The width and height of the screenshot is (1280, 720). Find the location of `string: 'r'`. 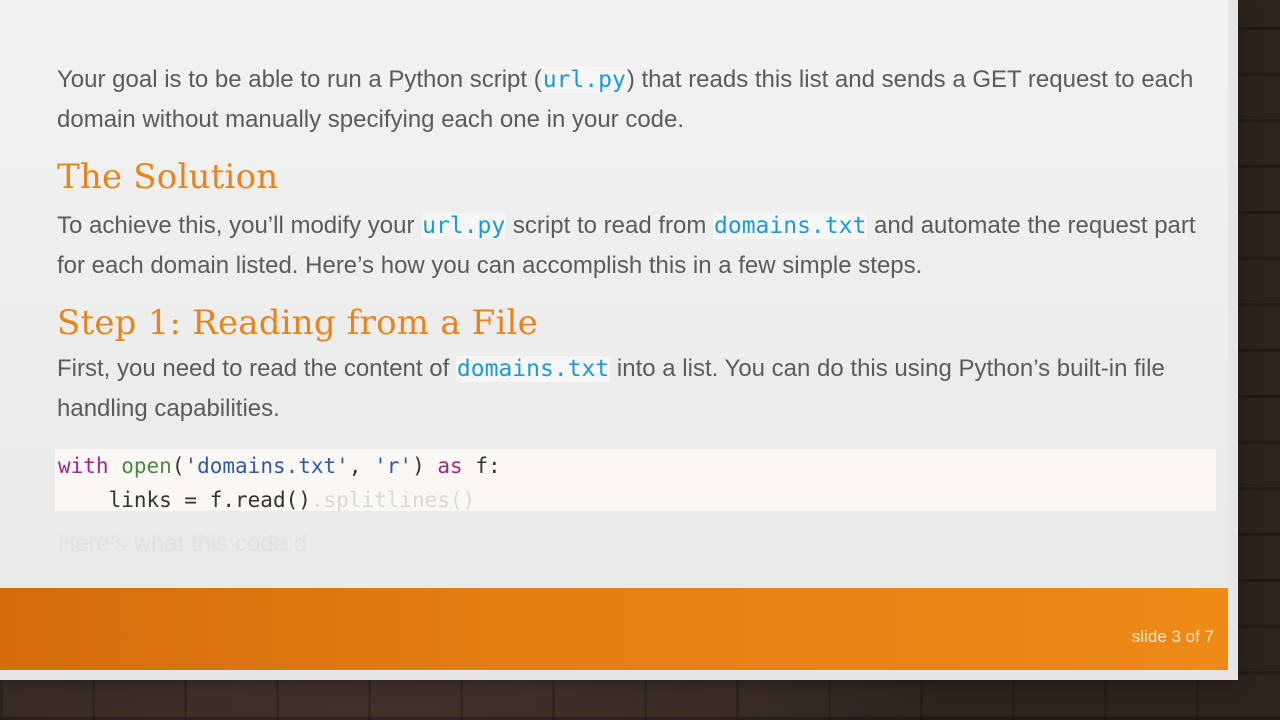

string: 'r' is located at coordinates (393, 466).